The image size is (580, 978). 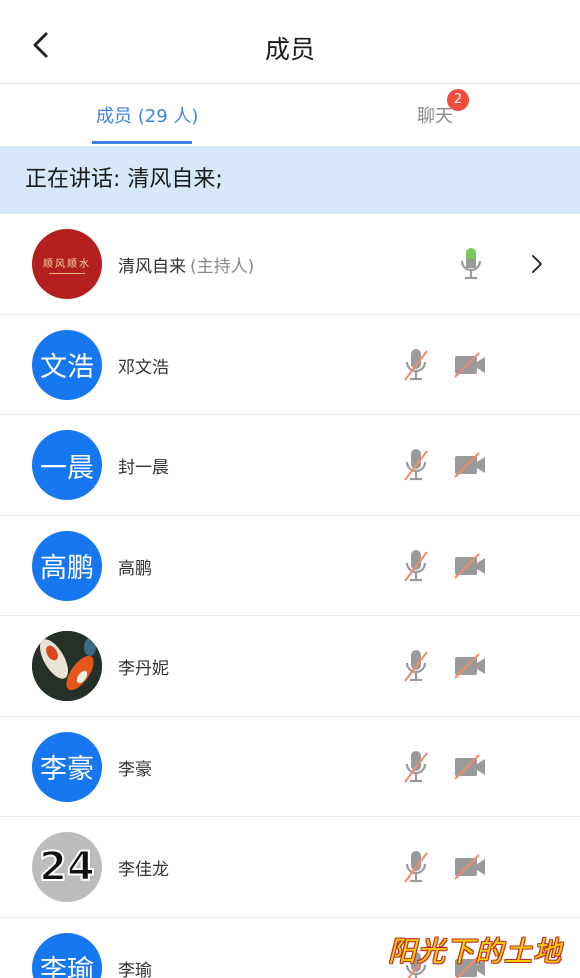 I want to click on member-name: 邓文浩, so click(x=143, y=367).